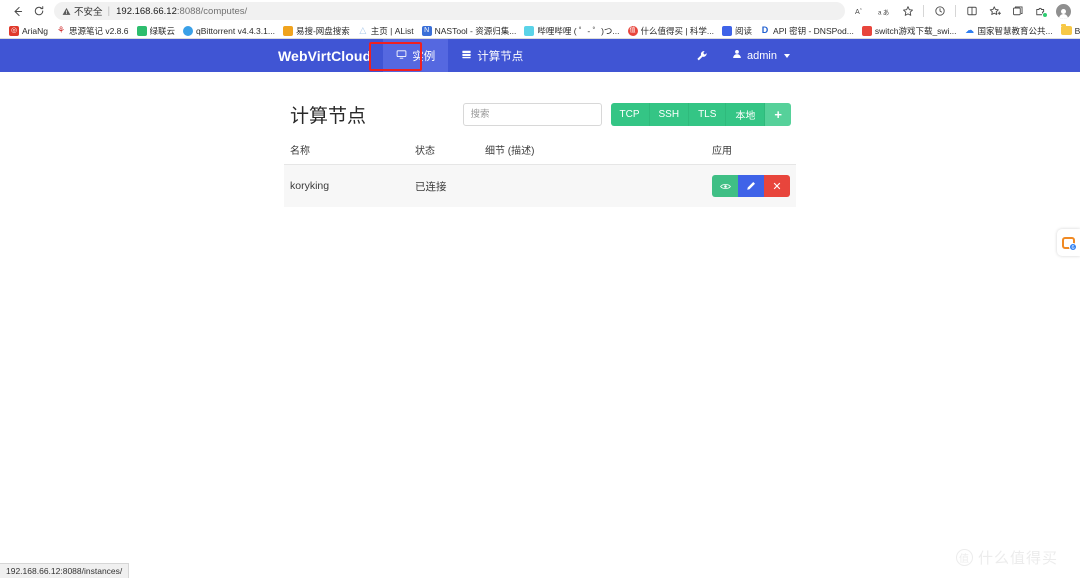 This screenshot has height=578, width=1080. Describe the element at coordinates (1045, 15) in the screenshot. I see `extensions-badge` at that location.